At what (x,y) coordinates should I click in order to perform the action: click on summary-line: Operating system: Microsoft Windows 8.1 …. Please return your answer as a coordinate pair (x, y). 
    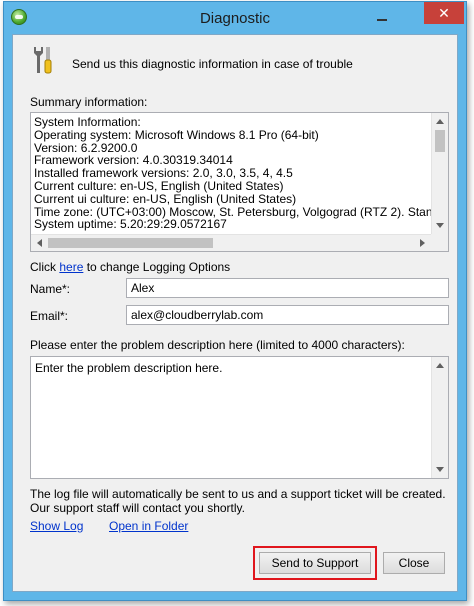
    Looking at the image, I should click on (176, 134).